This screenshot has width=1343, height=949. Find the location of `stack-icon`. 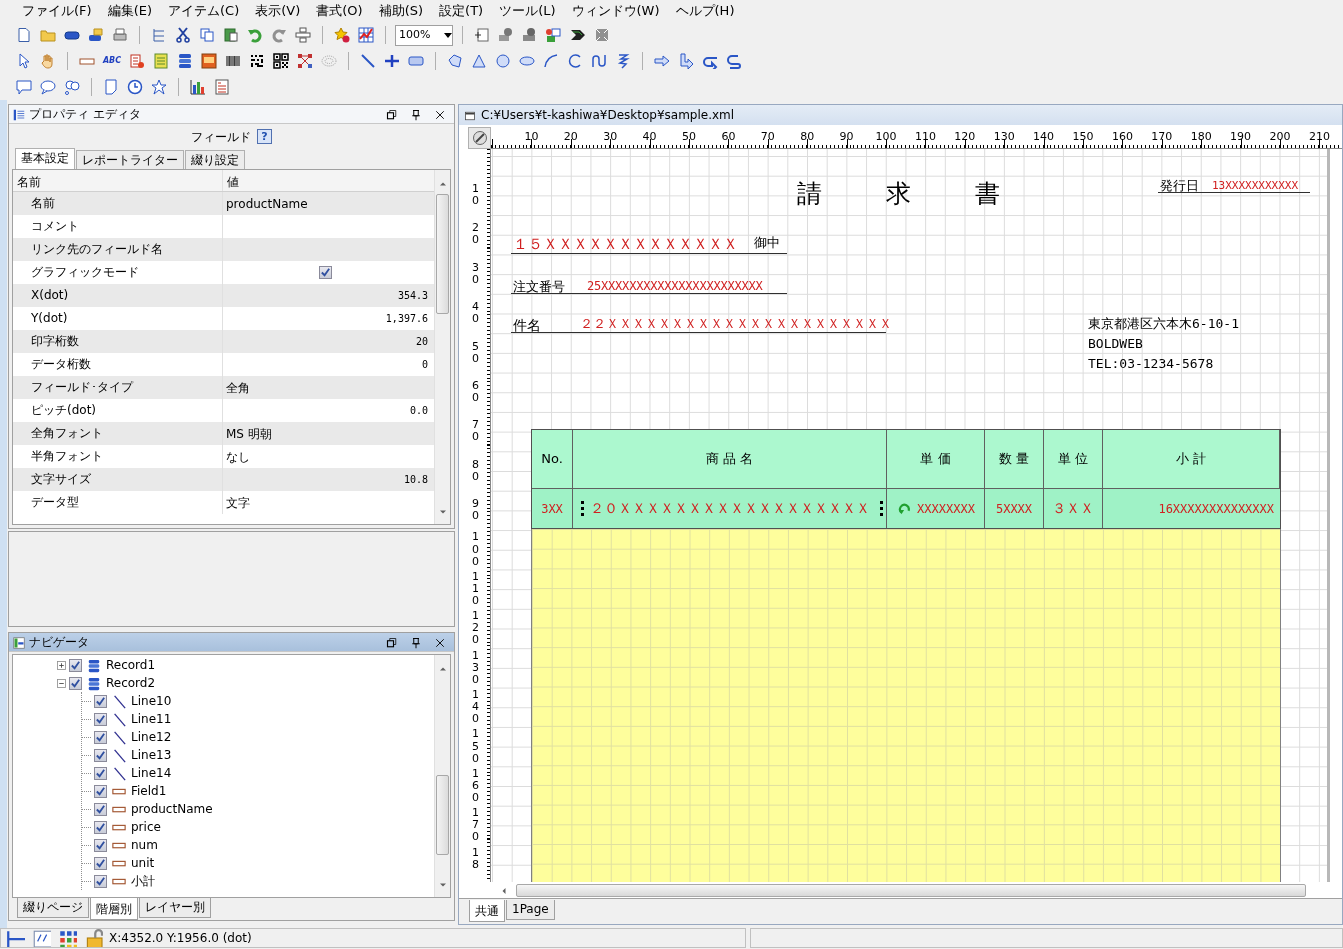

stack-icon is located at coordinates (303, 35).